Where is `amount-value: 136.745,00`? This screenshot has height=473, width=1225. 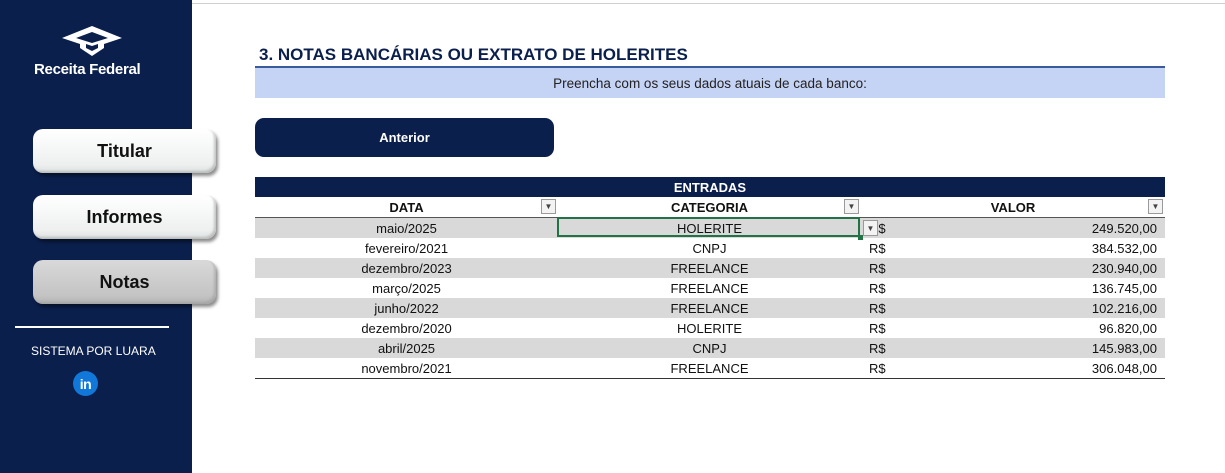
amount-value: 136.745,00 is located at coordinates (1124, 288).